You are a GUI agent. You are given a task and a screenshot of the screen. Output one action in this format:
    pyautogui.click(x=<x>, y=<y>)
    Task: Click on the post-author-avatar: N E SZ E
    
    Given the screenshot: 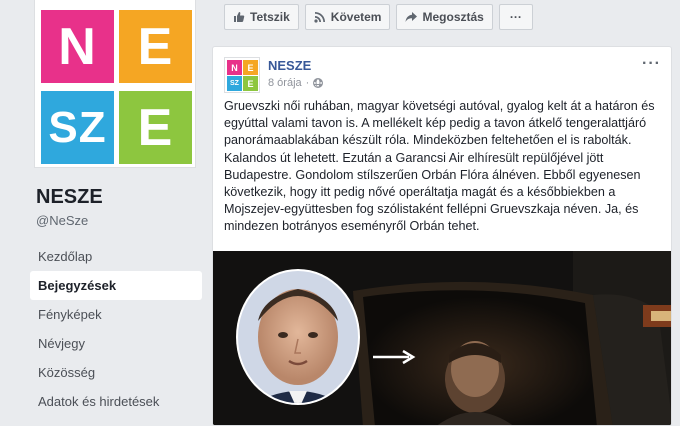 What is the action you would take?
    pyautogui.click(x=242, y=75)
    